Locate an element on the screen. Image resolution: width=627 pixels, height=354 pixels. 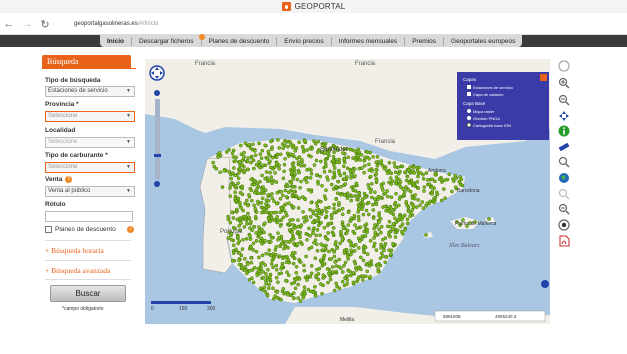
ortofoto-radio is located at coordinates (469, 118).